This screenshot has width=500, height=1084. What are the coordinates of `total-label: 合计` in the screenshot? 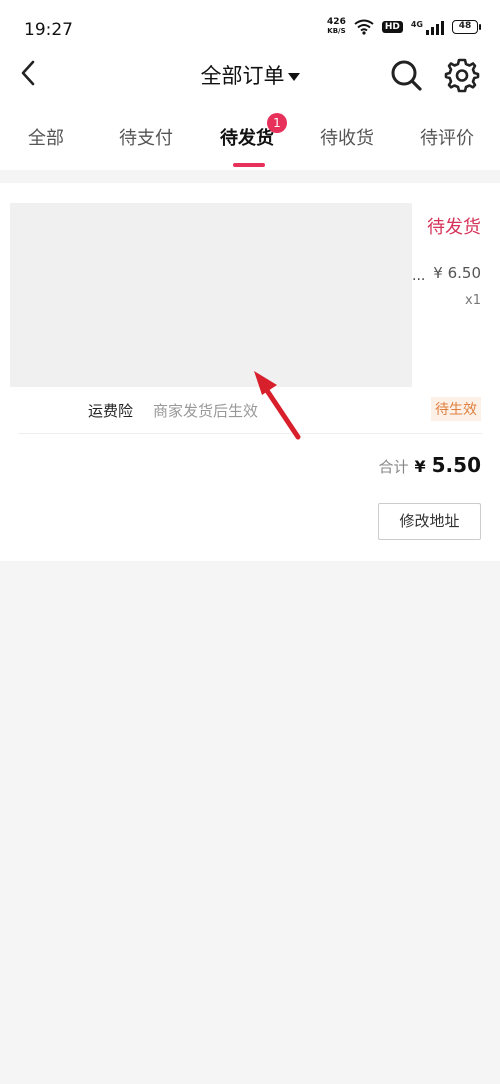 It's located at (393, 467).